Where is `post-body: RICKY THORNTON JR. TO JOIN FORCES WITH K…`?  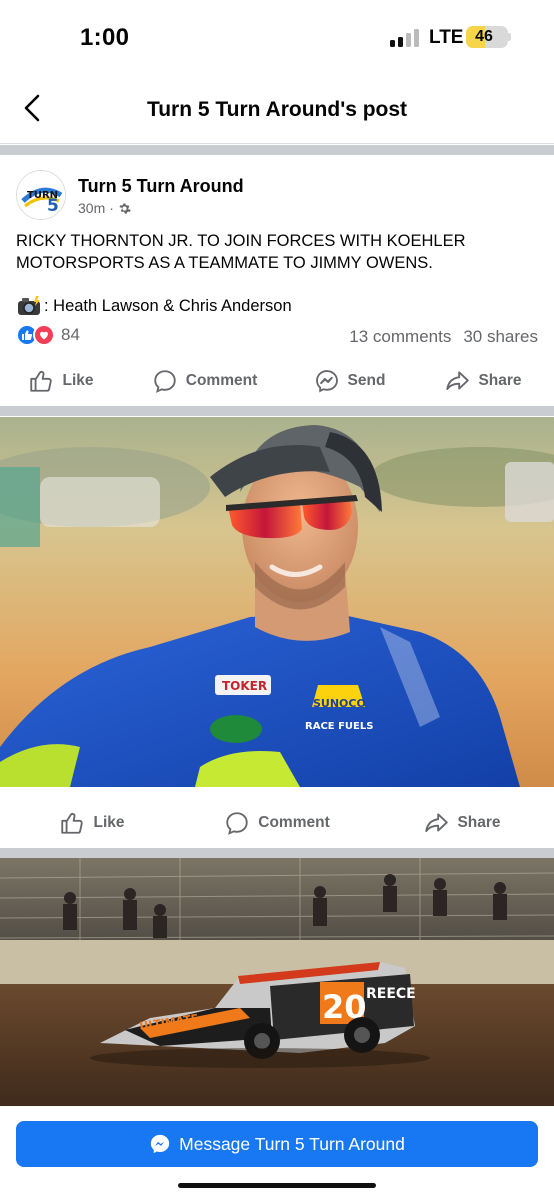
post-body: RICKY THORNTON JR. TO JOIN FORCES WITH K… is located at coordinates (241, 252).